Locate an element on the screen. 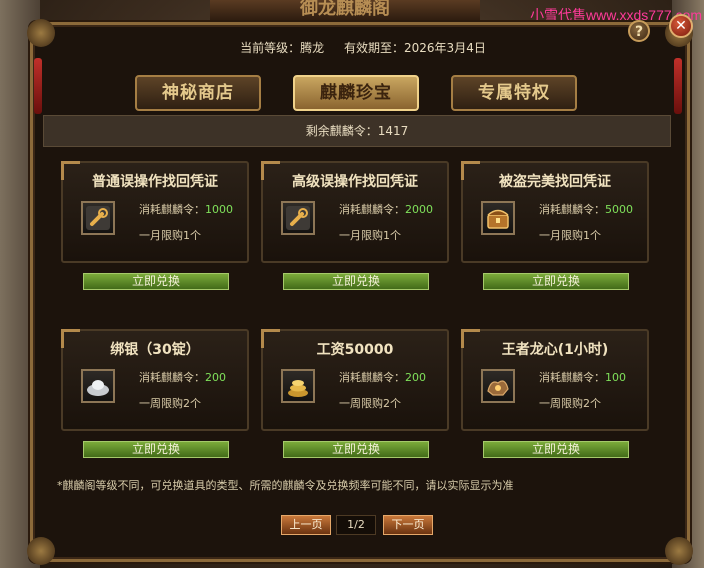 Image resolution: width=704 pixels, height=568 pixels. item-card: 高级误操作找回凭证 消耗麒麟令：2000 一月限购1个 is located at coordinates (355, 212).